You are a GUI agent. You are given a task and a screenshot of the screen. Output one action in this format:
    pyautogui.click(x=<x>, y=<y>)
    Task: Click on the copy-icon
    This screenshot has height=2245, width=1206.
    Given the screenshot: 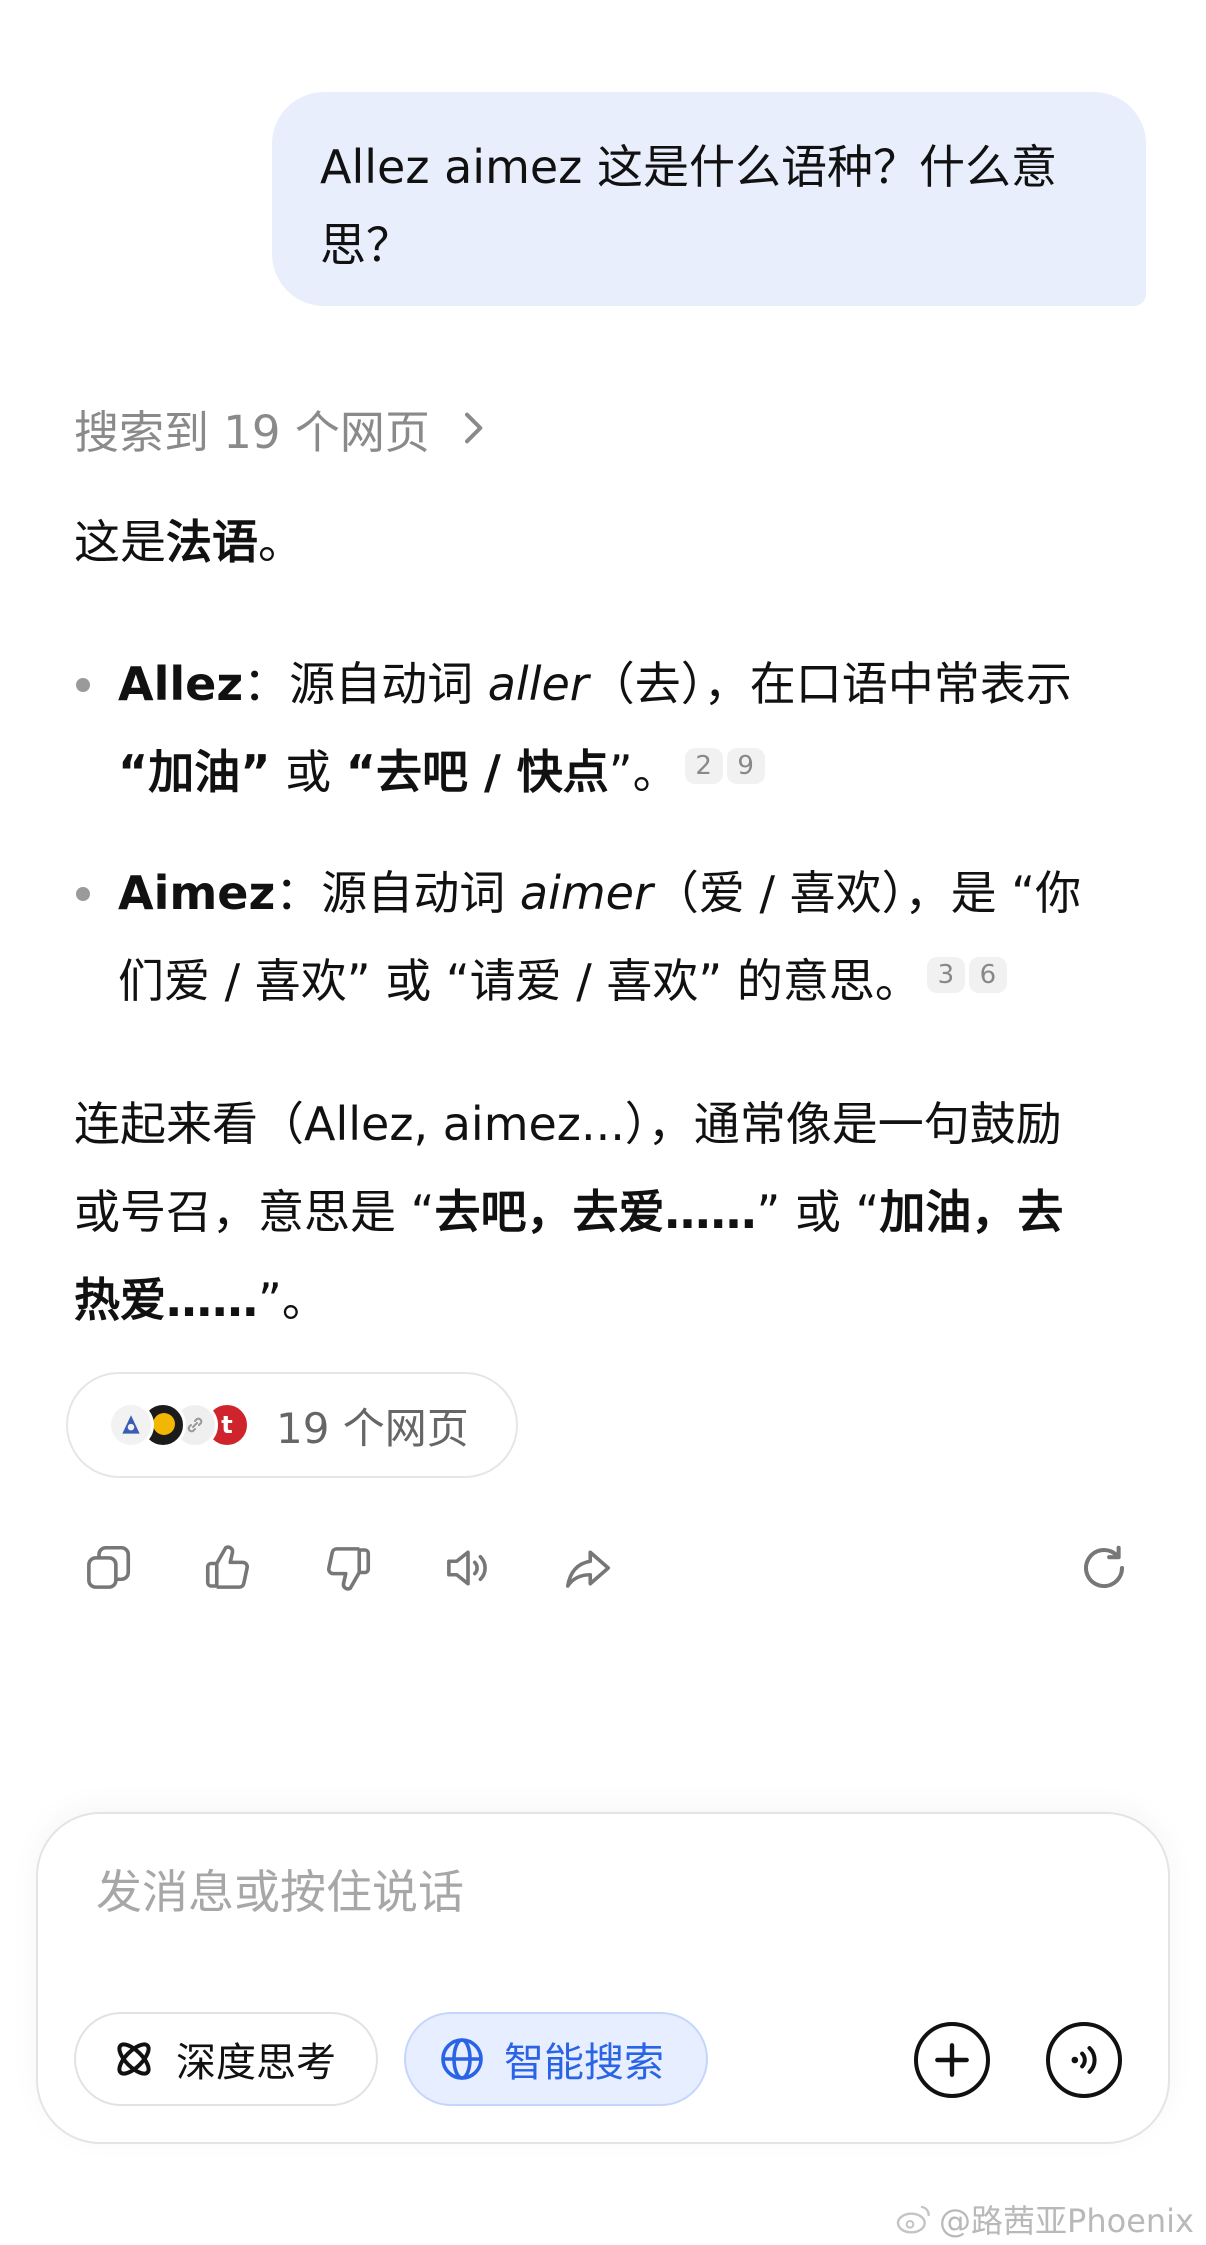 What is the action you would take?
    pyautogui.click(x=109, y=1567)
    